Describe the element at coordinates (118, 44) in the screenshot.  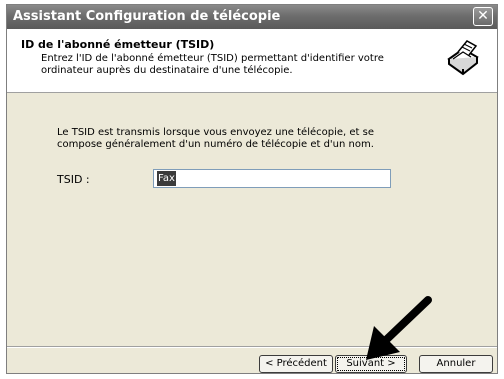
I see `header-title: ID de l'abonné émetteur (TSID)` at that location.